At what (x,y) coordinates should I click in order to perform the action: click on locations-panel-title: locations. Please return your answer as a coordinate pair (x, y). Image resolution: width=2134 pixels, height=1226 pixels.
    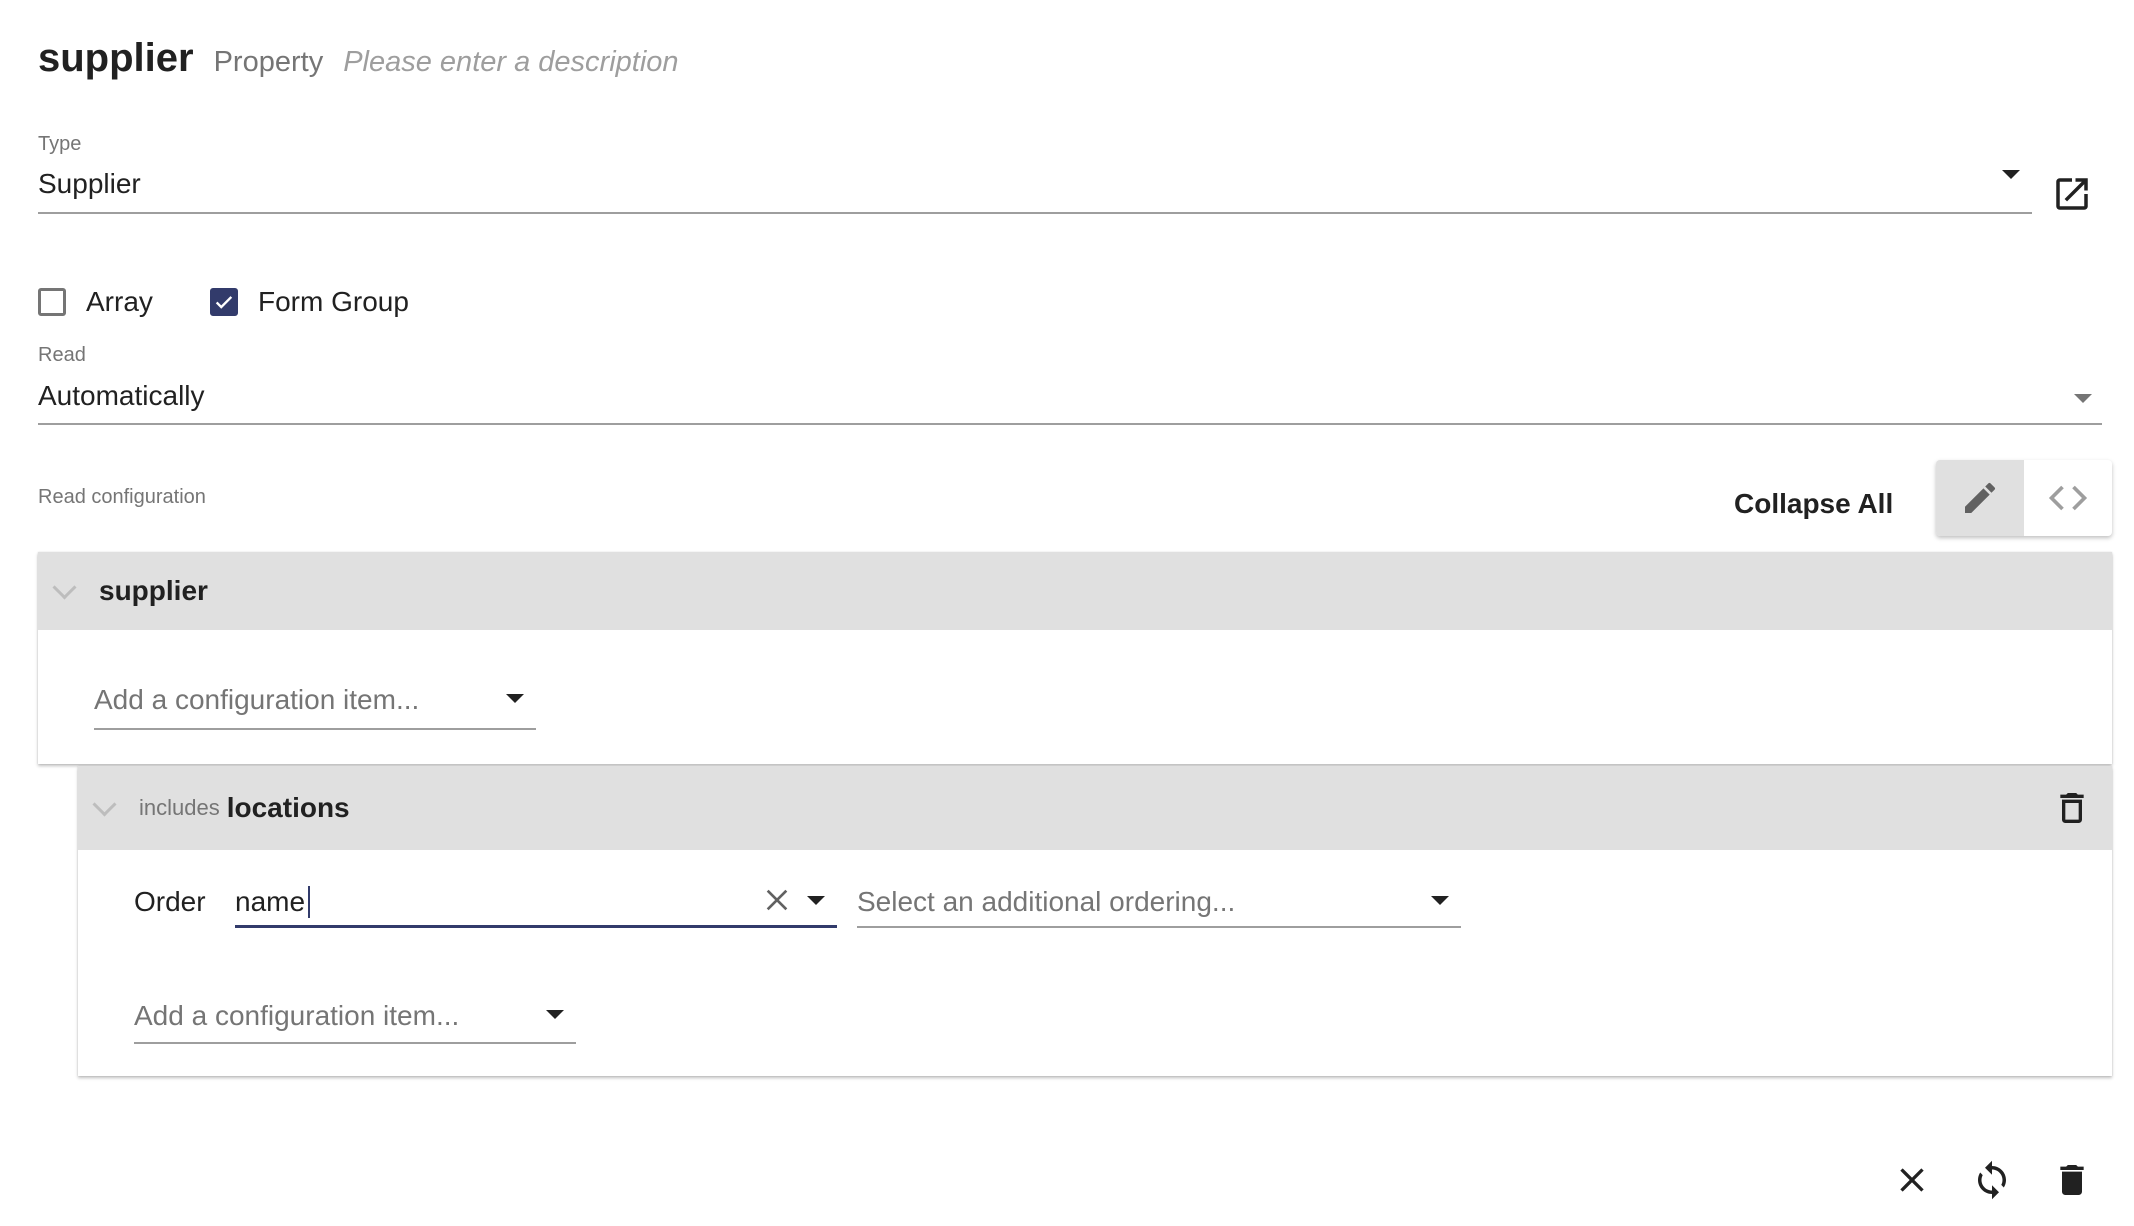
    Looking at the image, I should click on (288, 807).